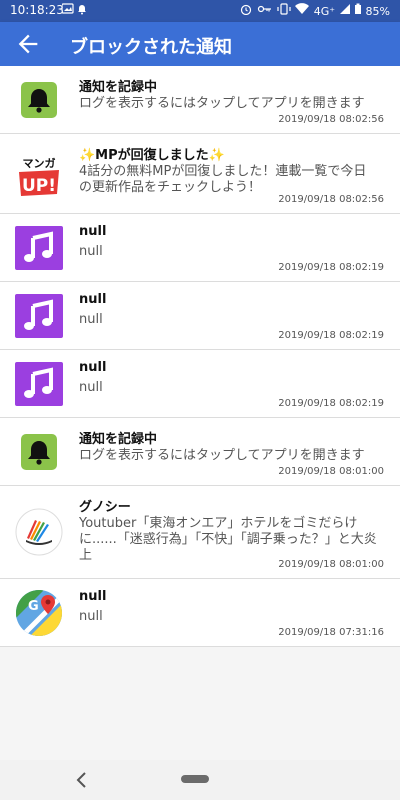  I want to click on manga-up-app-icon: マンガ UP!, so click(39, 174).